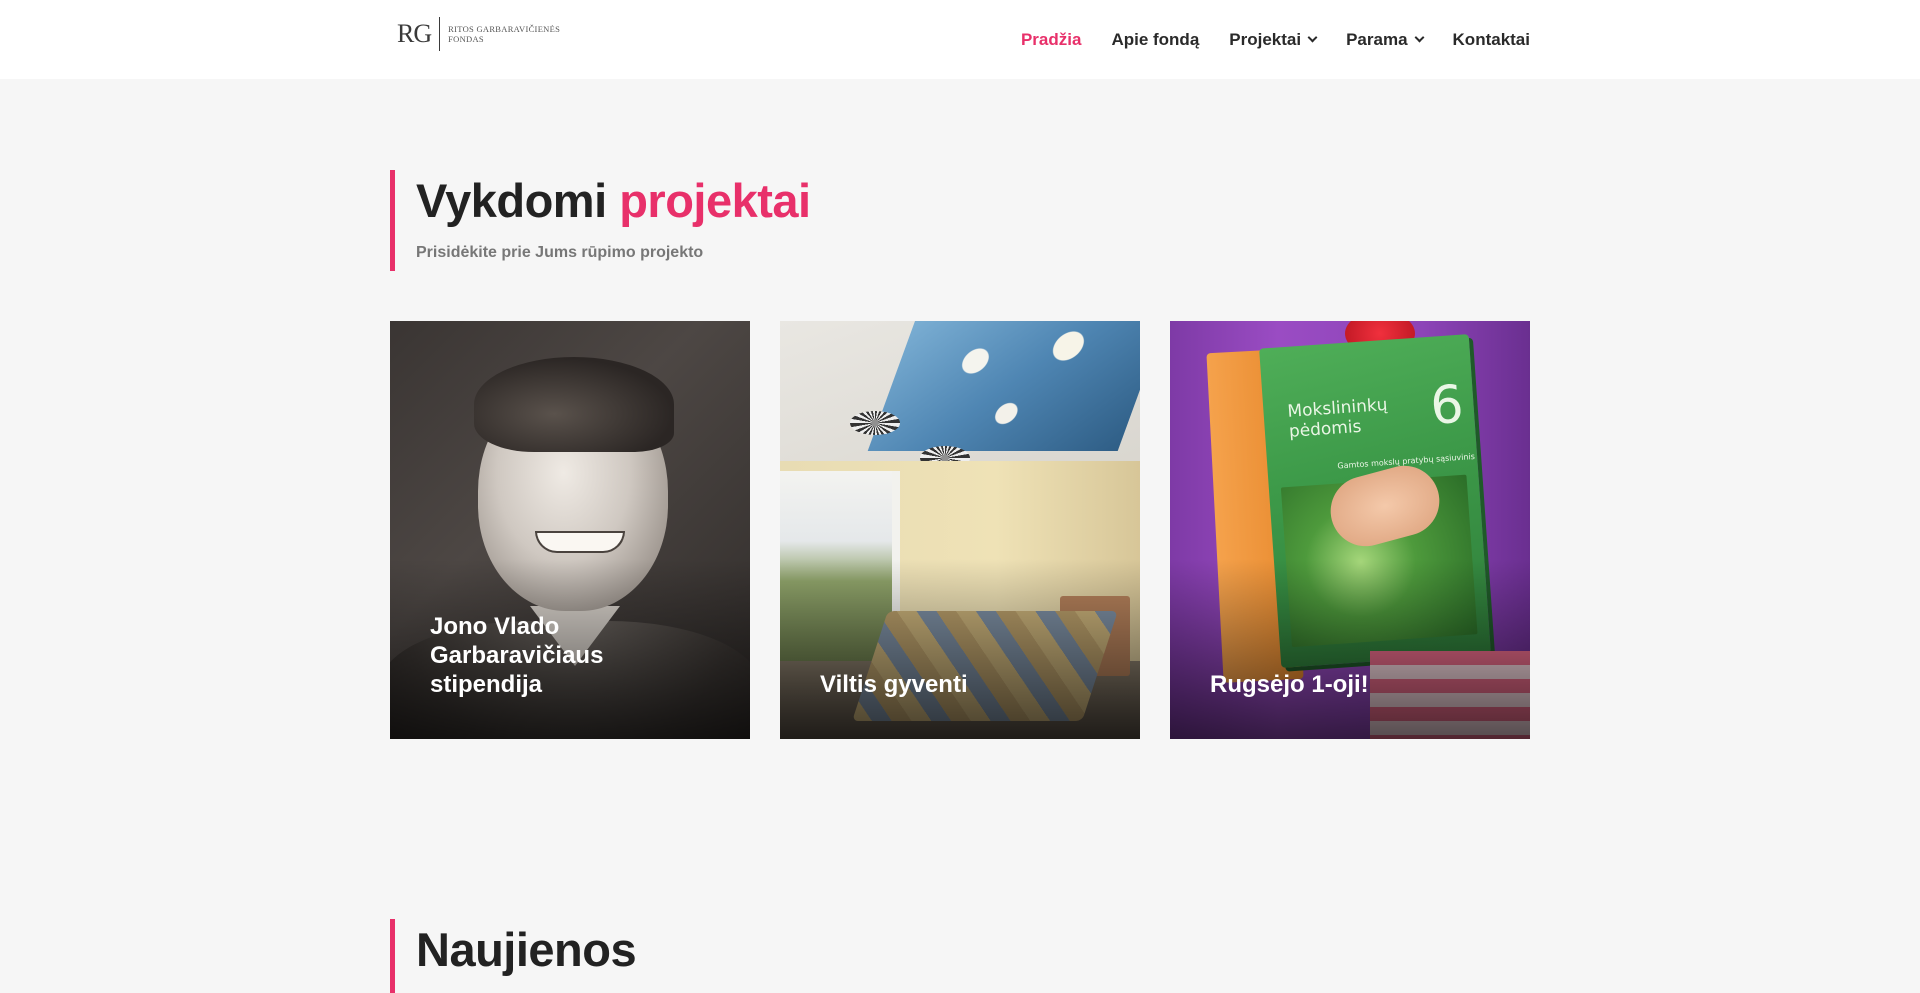  Describe the element at coordinates (1289, 684) in the screenshot. I see `card-title: Rugsėjo 1-oji!` at that location.